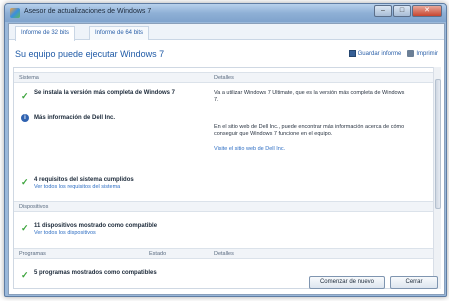 The height and width of the screenshot is (301, 449). I want to click on requirements-title: 4 requisitos del sistema cumplidos, so click(84, 180).